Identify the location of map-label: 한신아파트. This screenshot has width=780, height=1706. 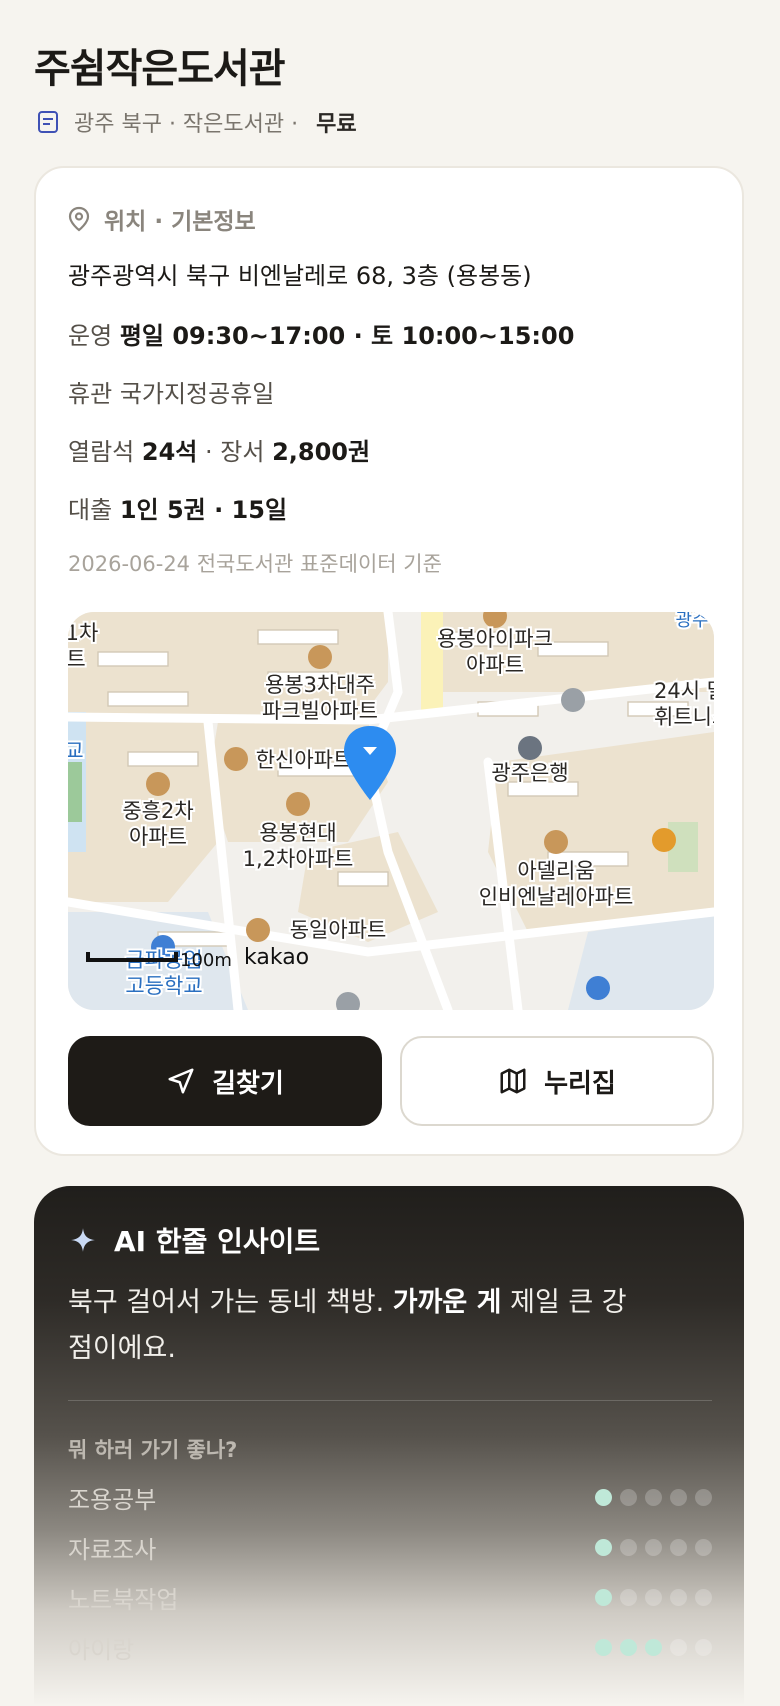
(304, 760).